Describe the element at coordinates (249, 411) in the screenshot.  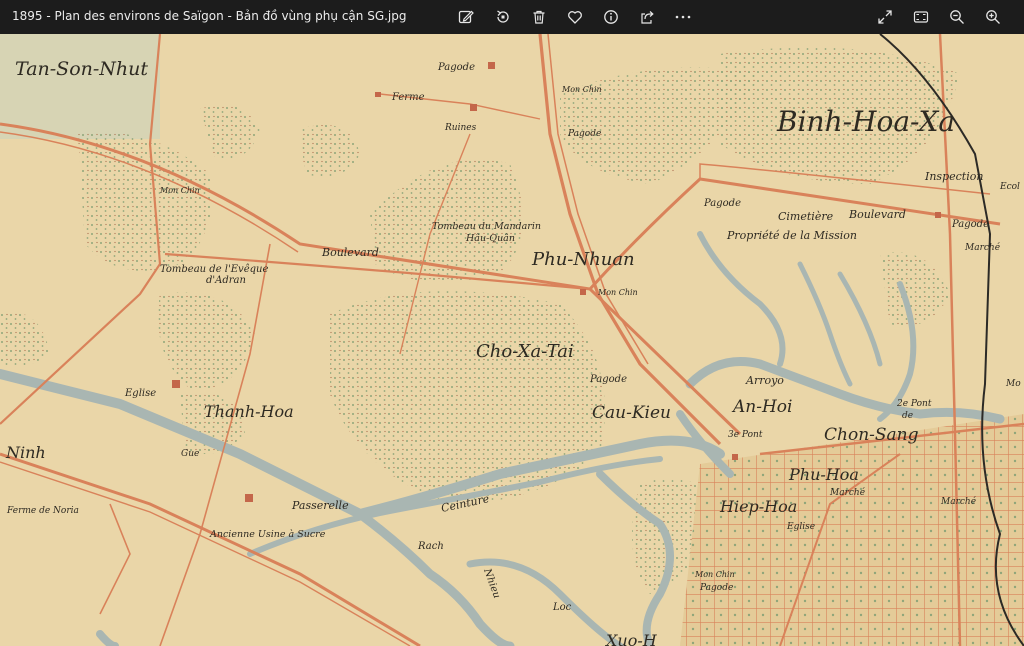
I see `label-thanh-hoa: Thanh-Hoa` at that location.